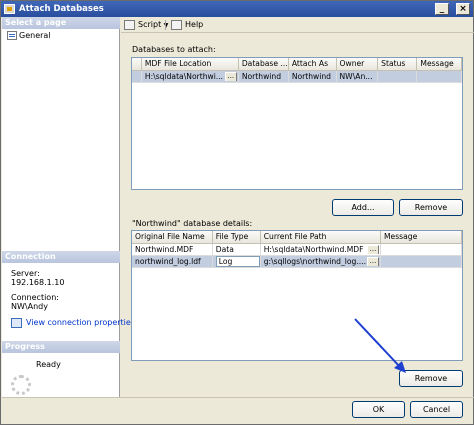  I want to click on file-type-box: Log, so click(237, 260).